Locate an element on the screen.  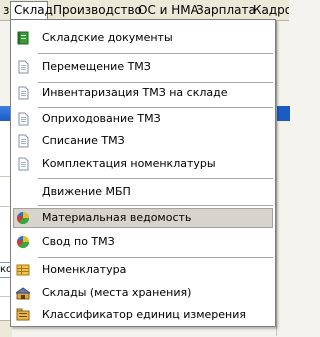
menu-item-label: Материальная ведомость is located at coordinates (117, 217).